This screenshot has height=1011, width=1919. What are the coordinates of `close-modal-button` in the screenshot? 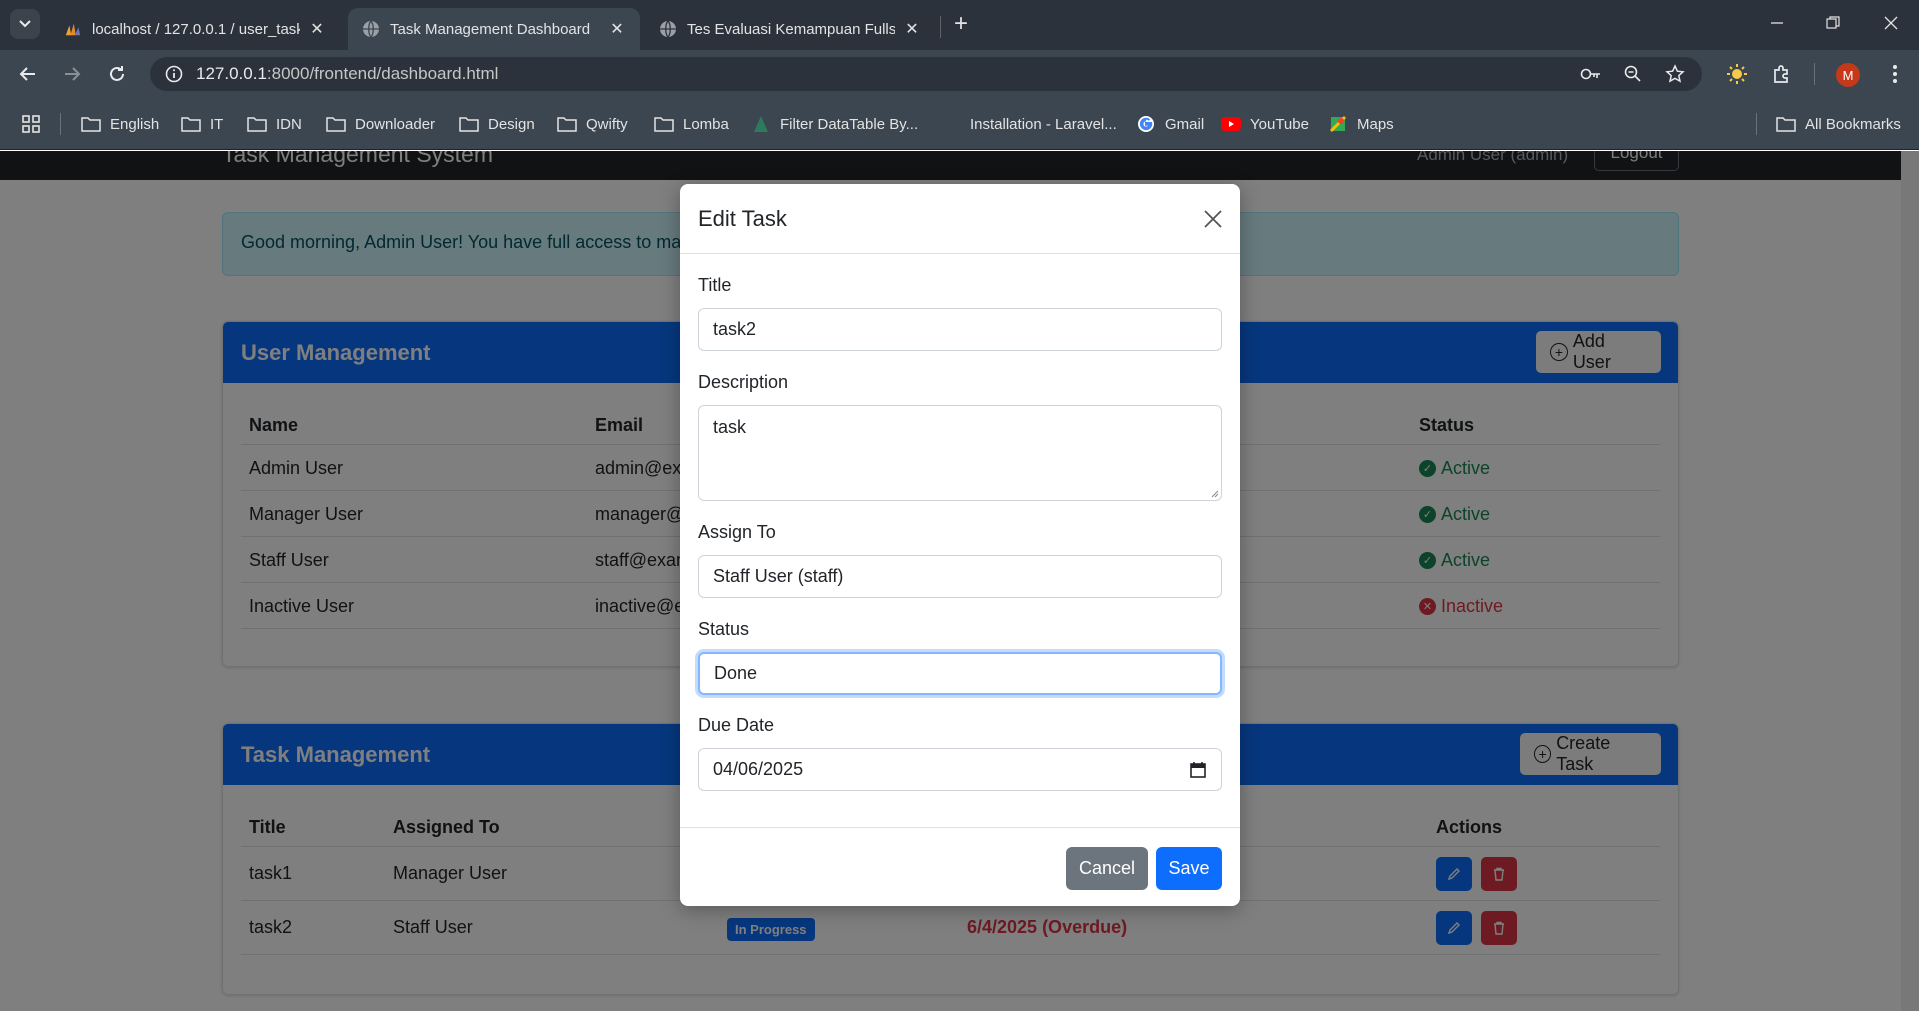 It's located at (1213, 219).